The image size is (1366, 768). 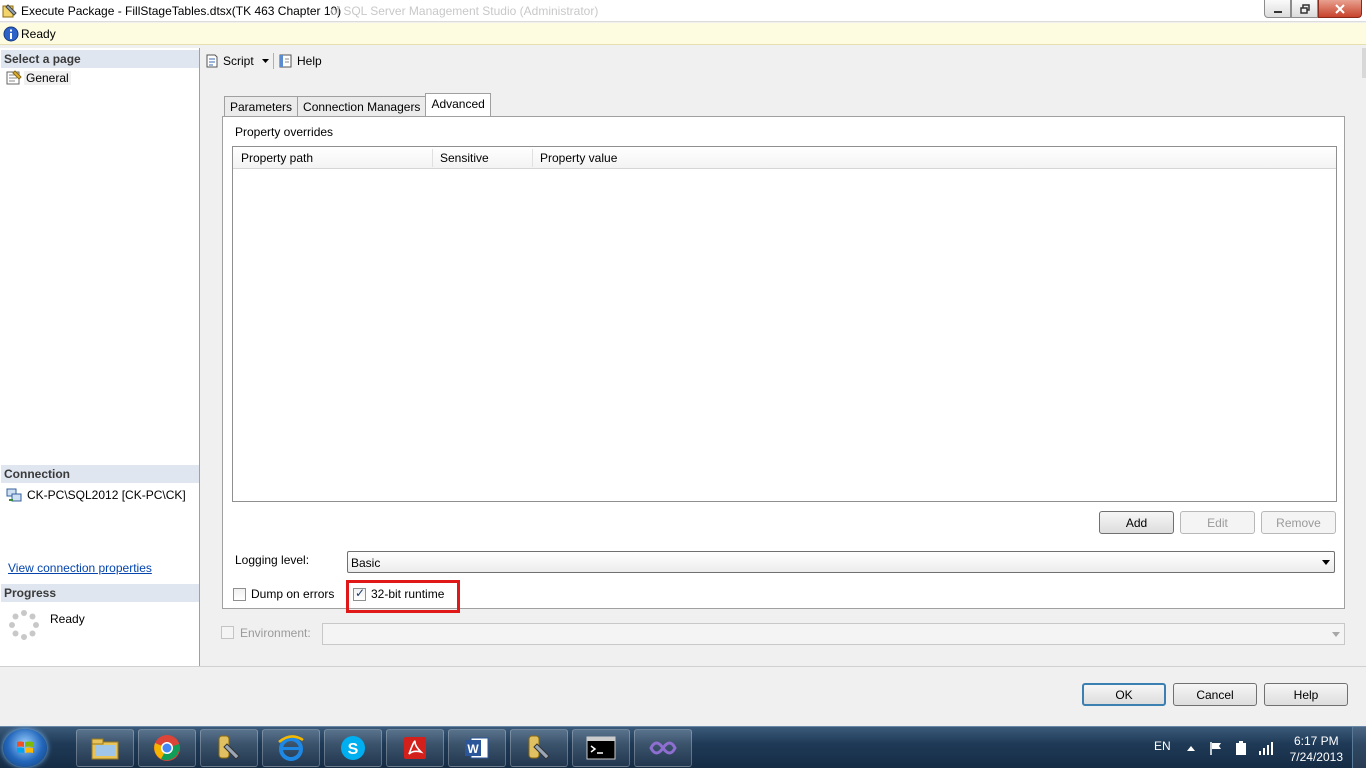 What do you see at coordinates (1241, 748) in the screenshot?
I see `power-battery-icon` at bounding box center [1241, 748].